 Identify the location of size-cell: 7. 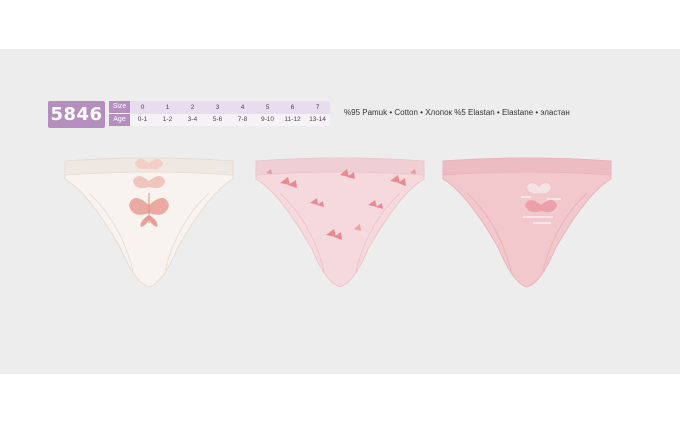
(317, 107).